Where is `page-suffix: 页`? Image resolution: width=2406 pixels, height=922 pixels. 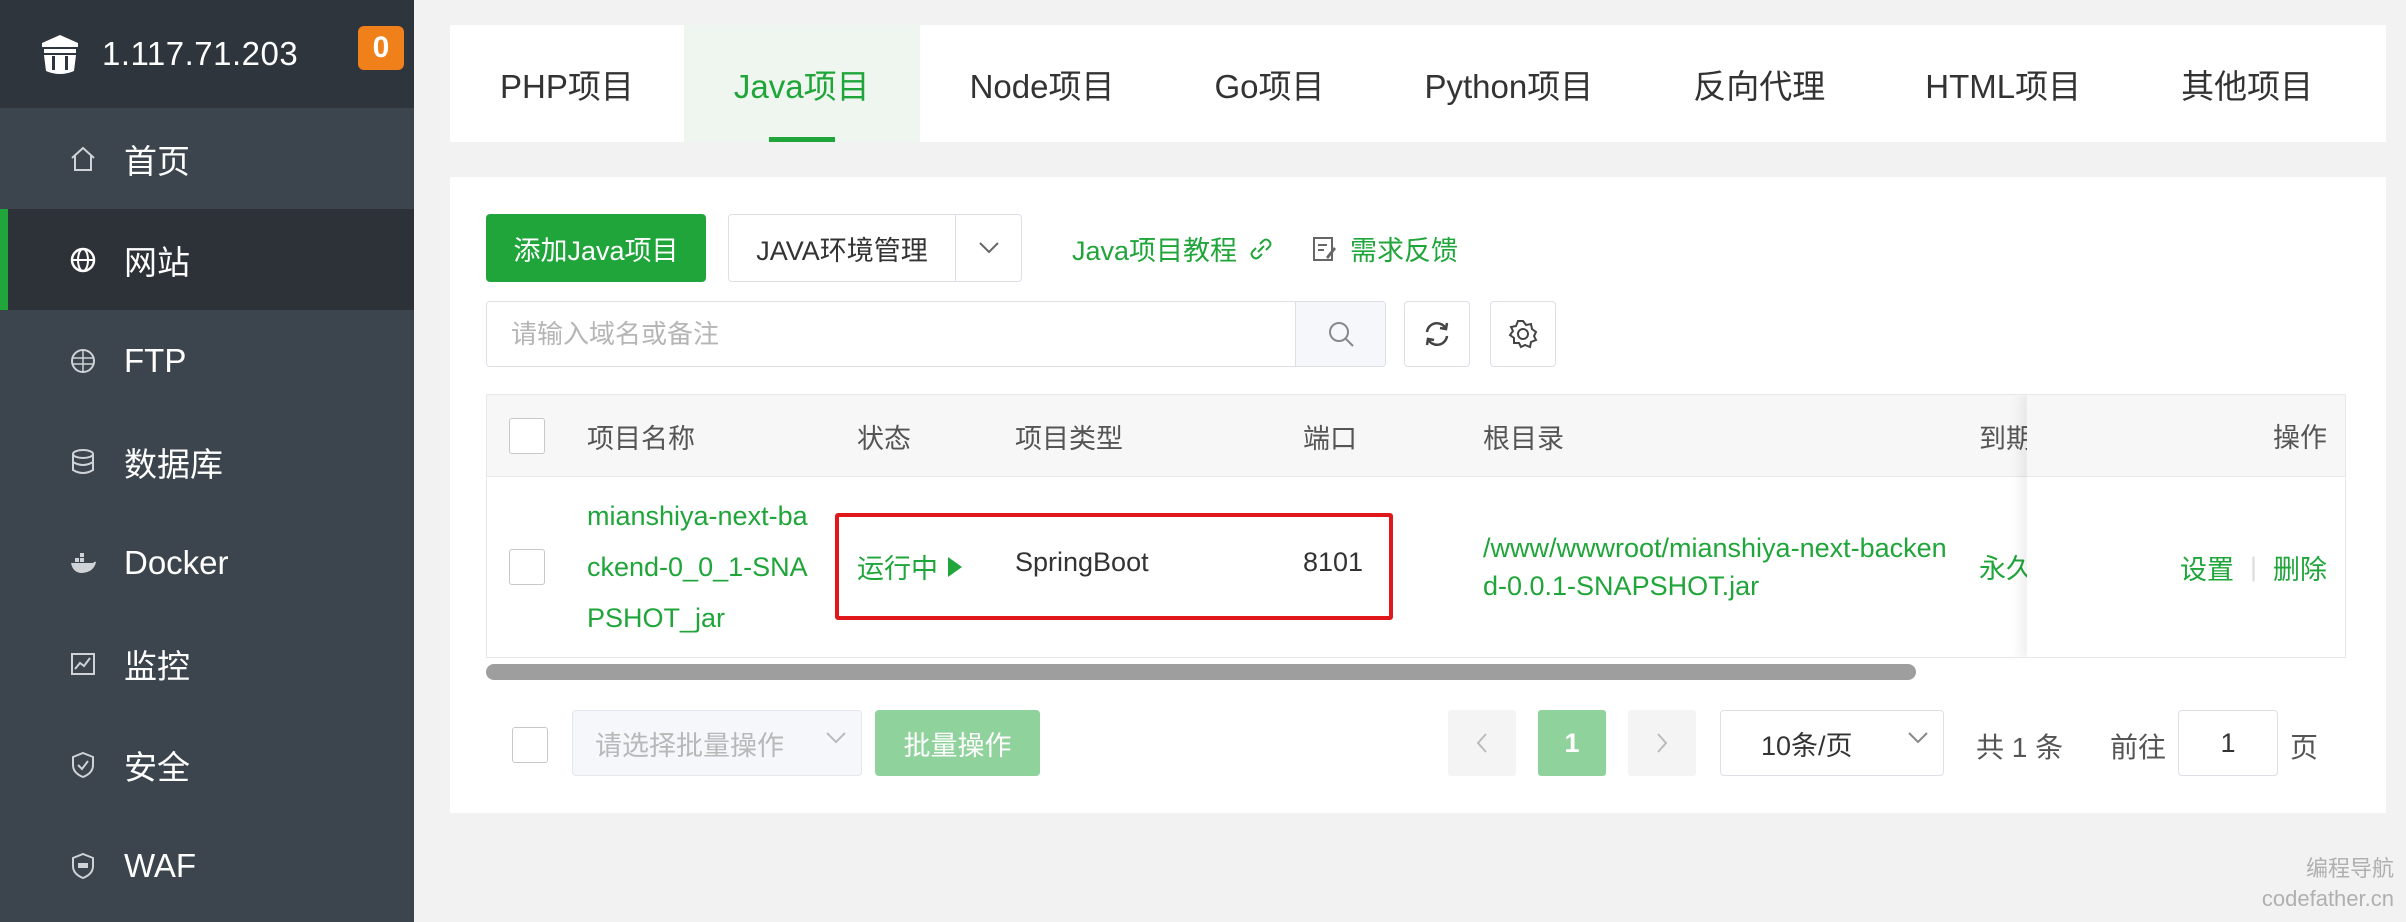
page-suffix: 页 is located at coordinates (2304, 747).